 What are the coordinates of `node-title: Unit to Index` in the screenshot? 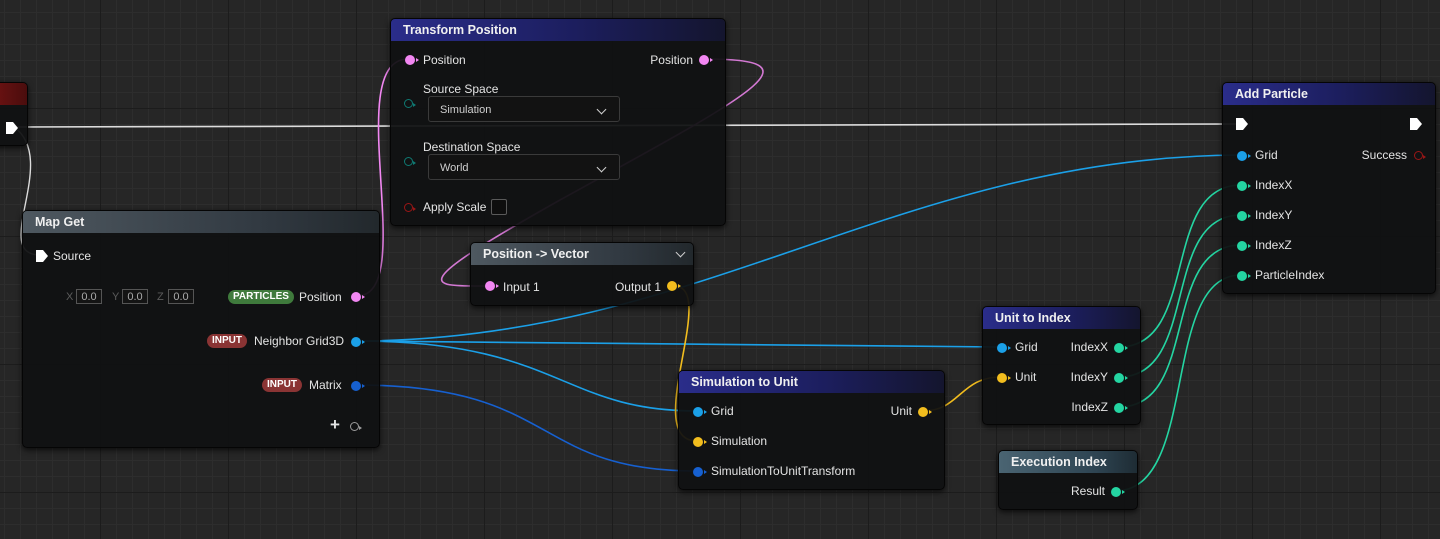 It's located at (1061, 318).